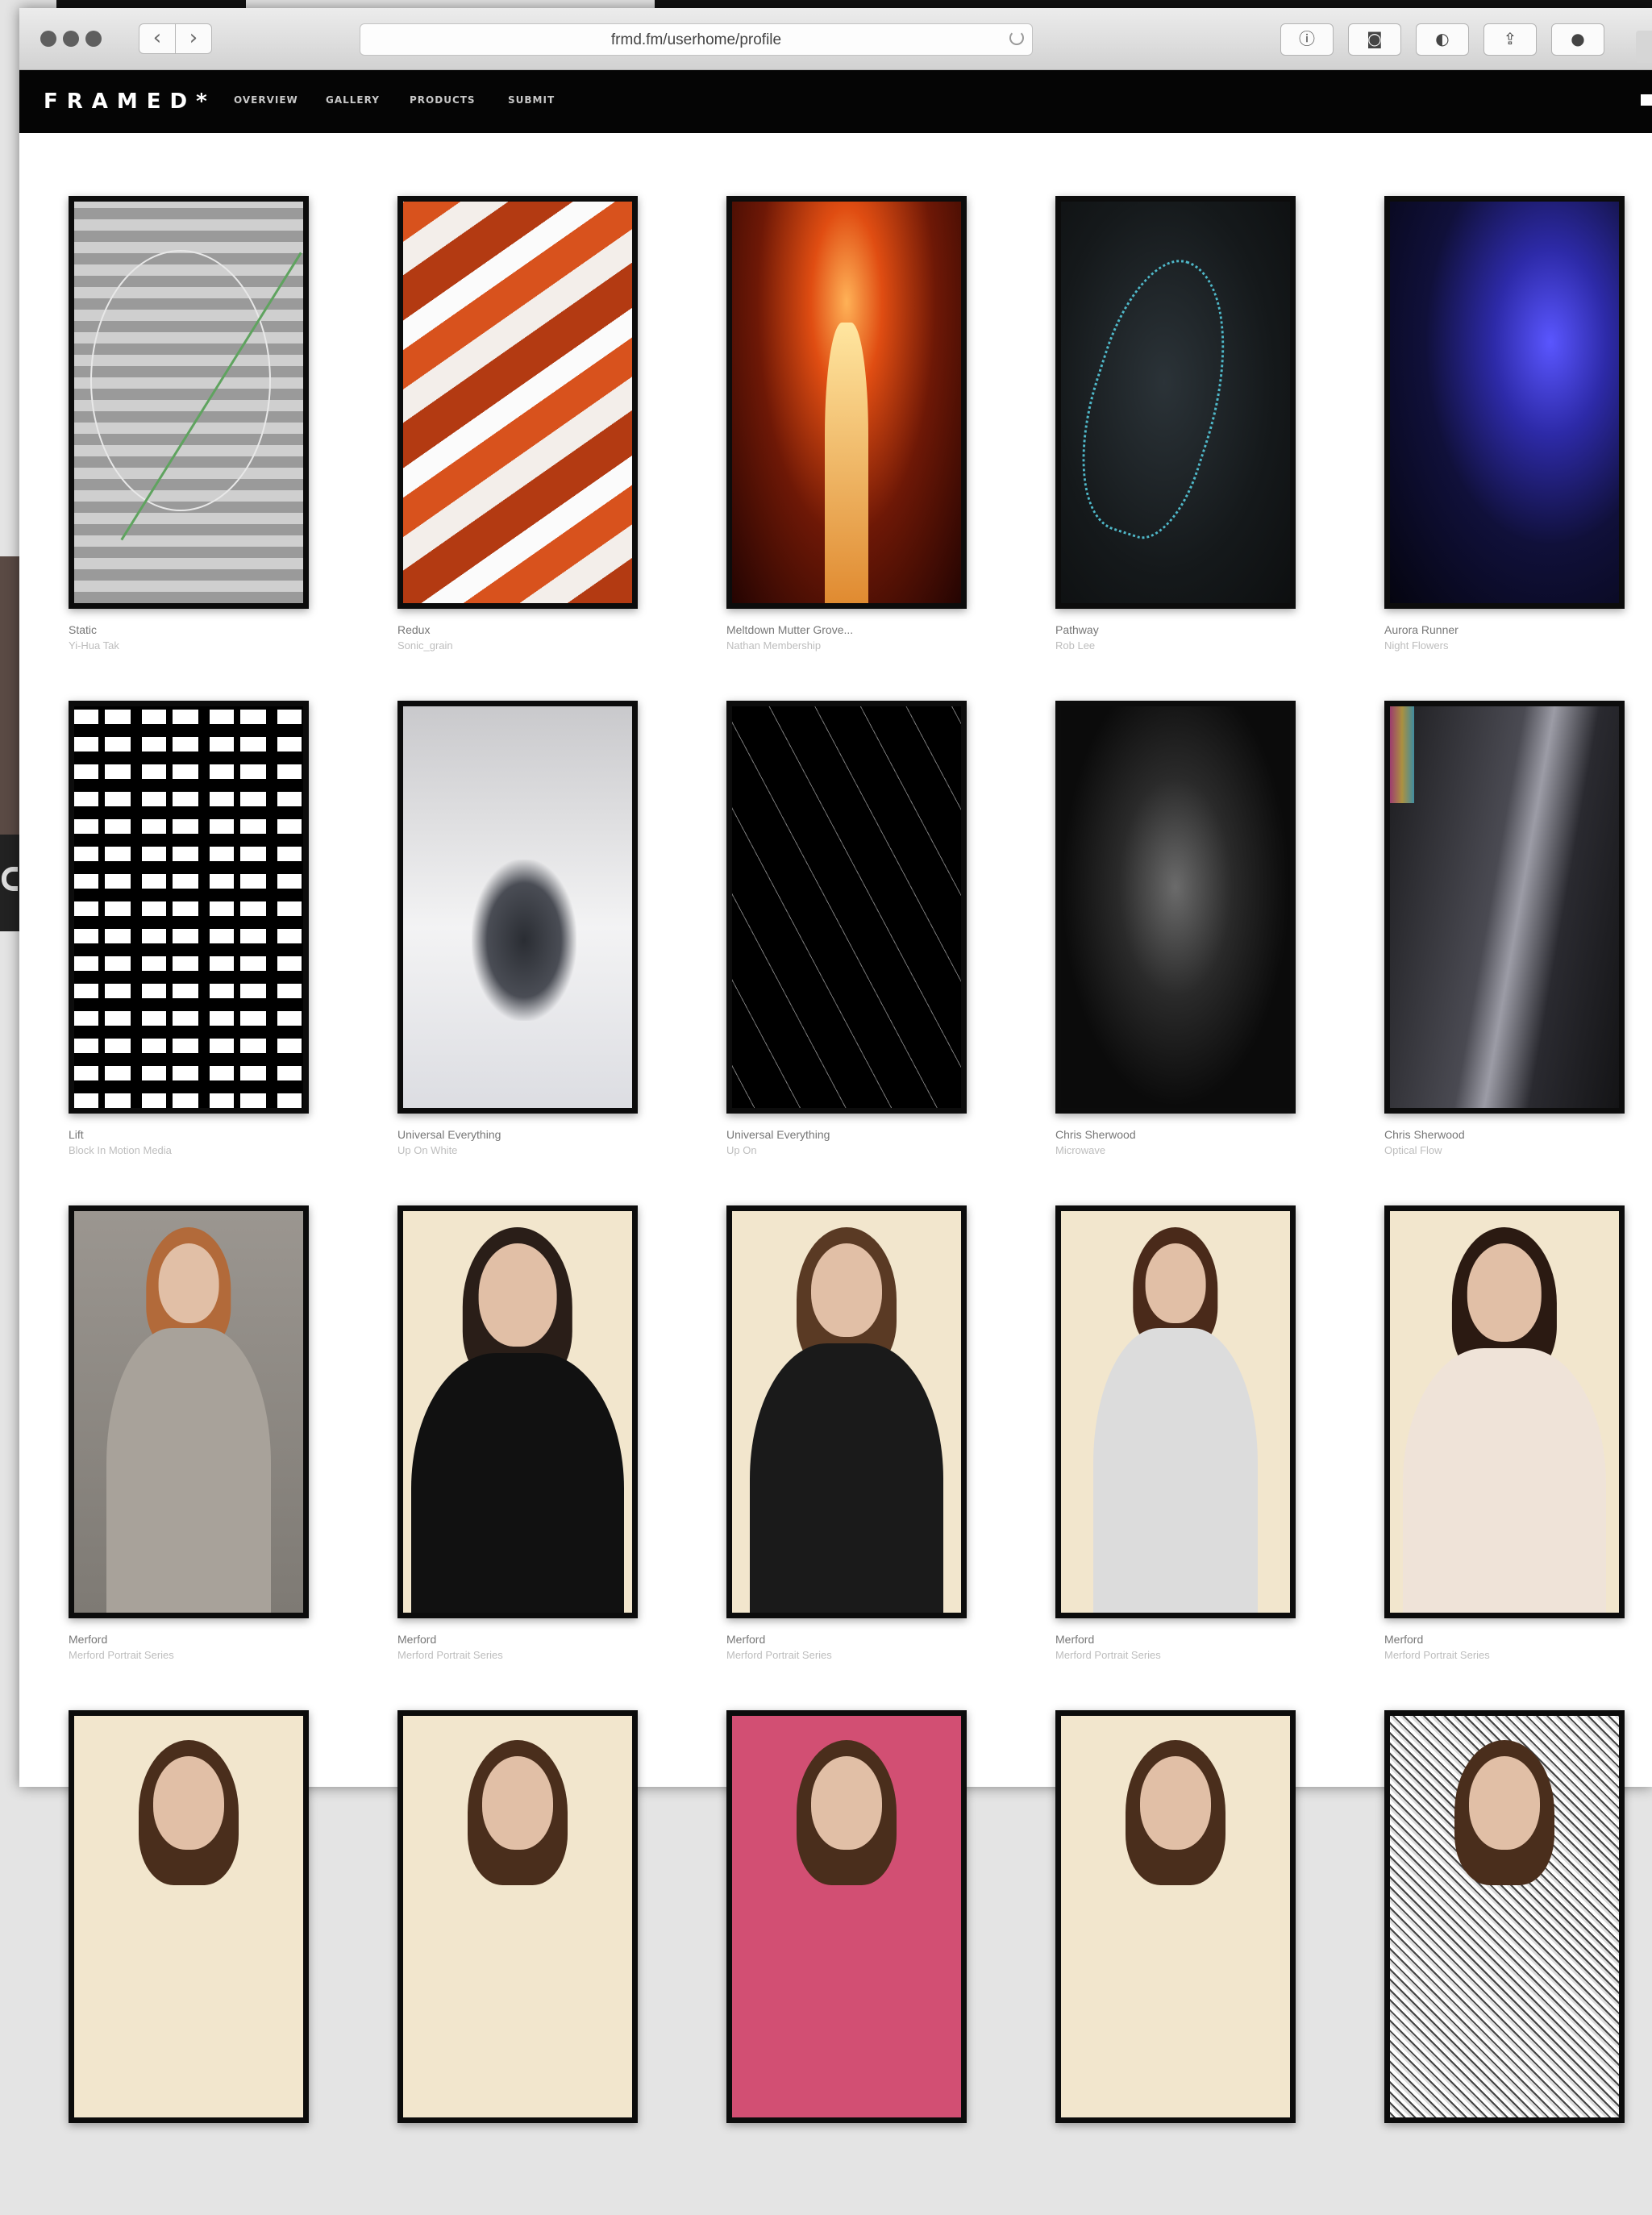  I want to click on artwork-artist: Yi-Hua Tak, so click(189, 645).